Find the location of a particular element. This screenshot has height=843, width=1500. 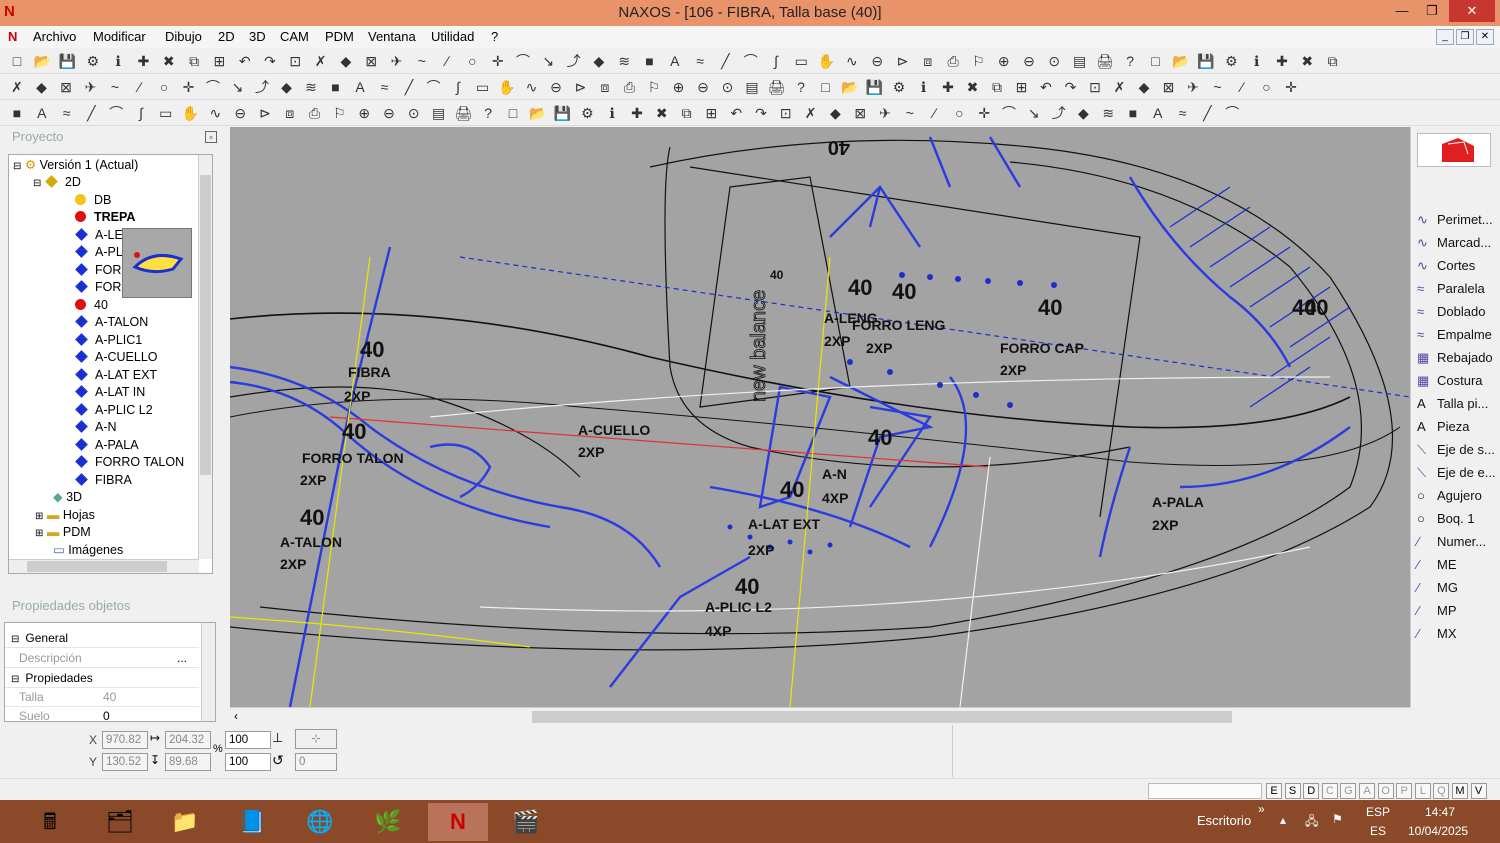

toolbar-tool-icon: ⎙ is located at coordinates (630, 87).